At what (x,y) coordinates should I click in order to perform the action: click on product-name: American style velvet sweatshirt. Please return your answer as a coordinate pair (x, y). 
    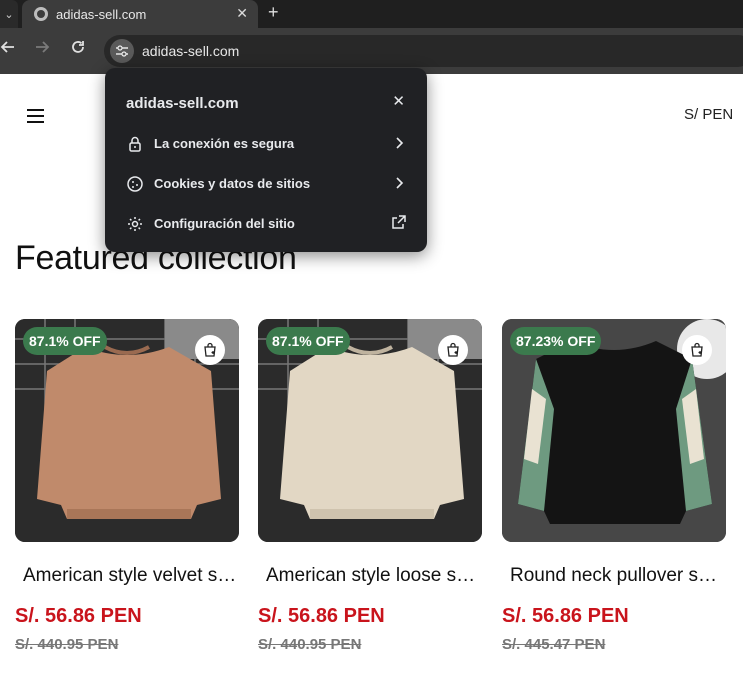
    Looking at the image, I should click on (127, 576).